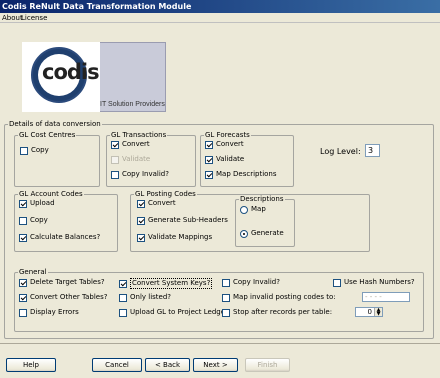 Image resolution: width=440 pixels, height=378 pixels. Describe the element at coordinates (220, 18) in the screenshot. I see `menu-bar: About License` at that location.